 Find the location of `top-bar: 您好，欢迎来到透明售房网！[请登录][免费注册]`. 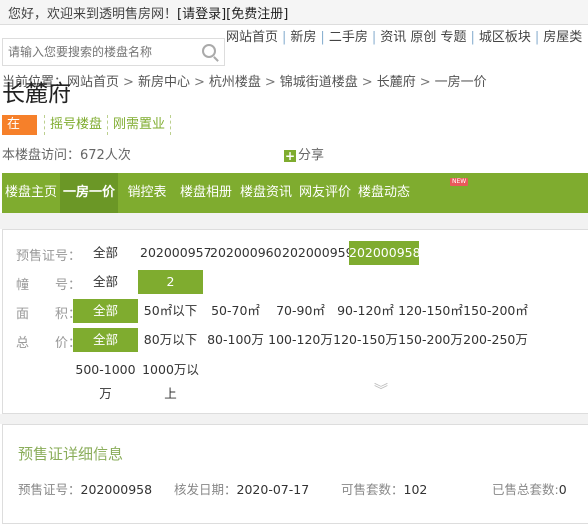

top-bar: 您好，欢迎来到透明售房网！[请登录][免费注册] is located at coordinates (294, 12).